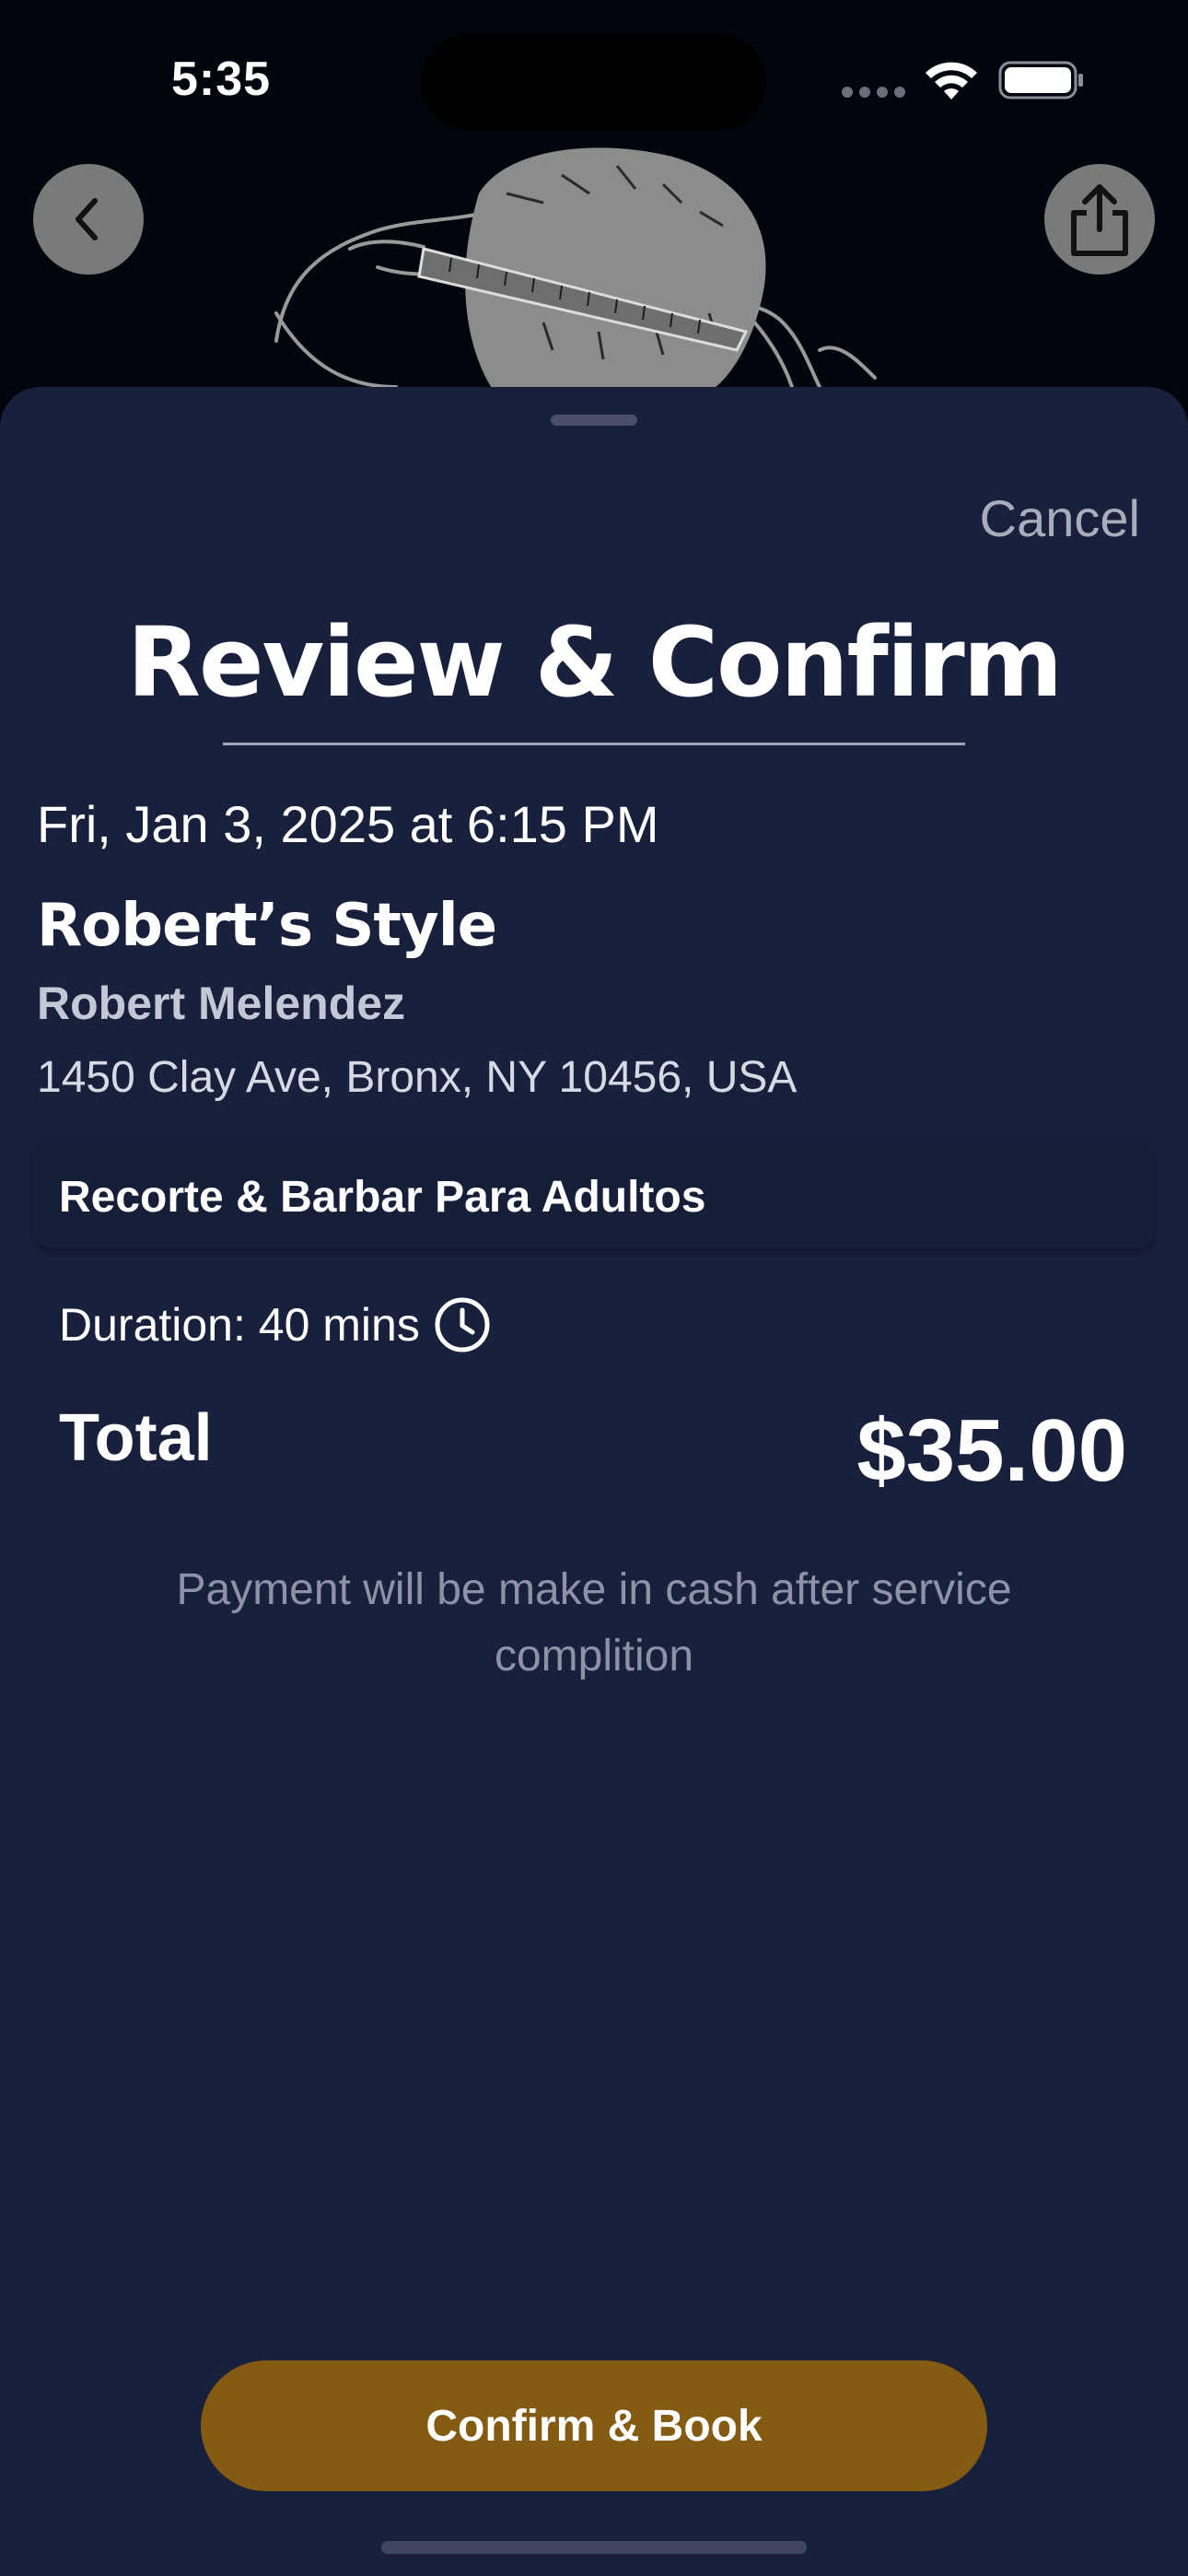 This screenshot has height=2576, width=1188. What do you see at coordinates (992, 1450) in the screenshot?
I see `total-amount: $35.00` at bounding box center [992, 1450].